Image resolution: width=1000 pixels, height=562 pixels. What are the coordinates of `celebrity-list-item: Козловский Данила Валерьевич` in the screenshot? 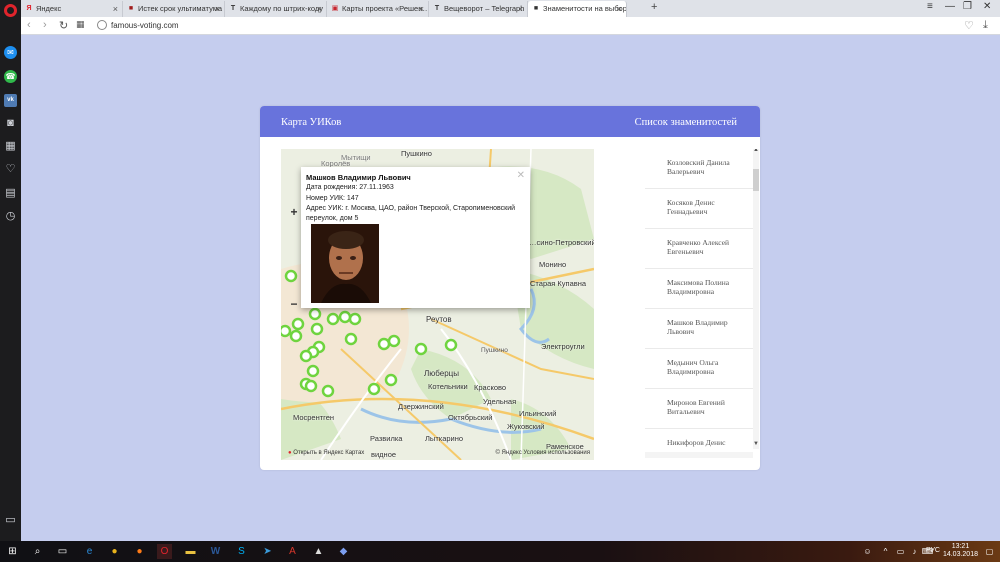 It's located at (699, 169).